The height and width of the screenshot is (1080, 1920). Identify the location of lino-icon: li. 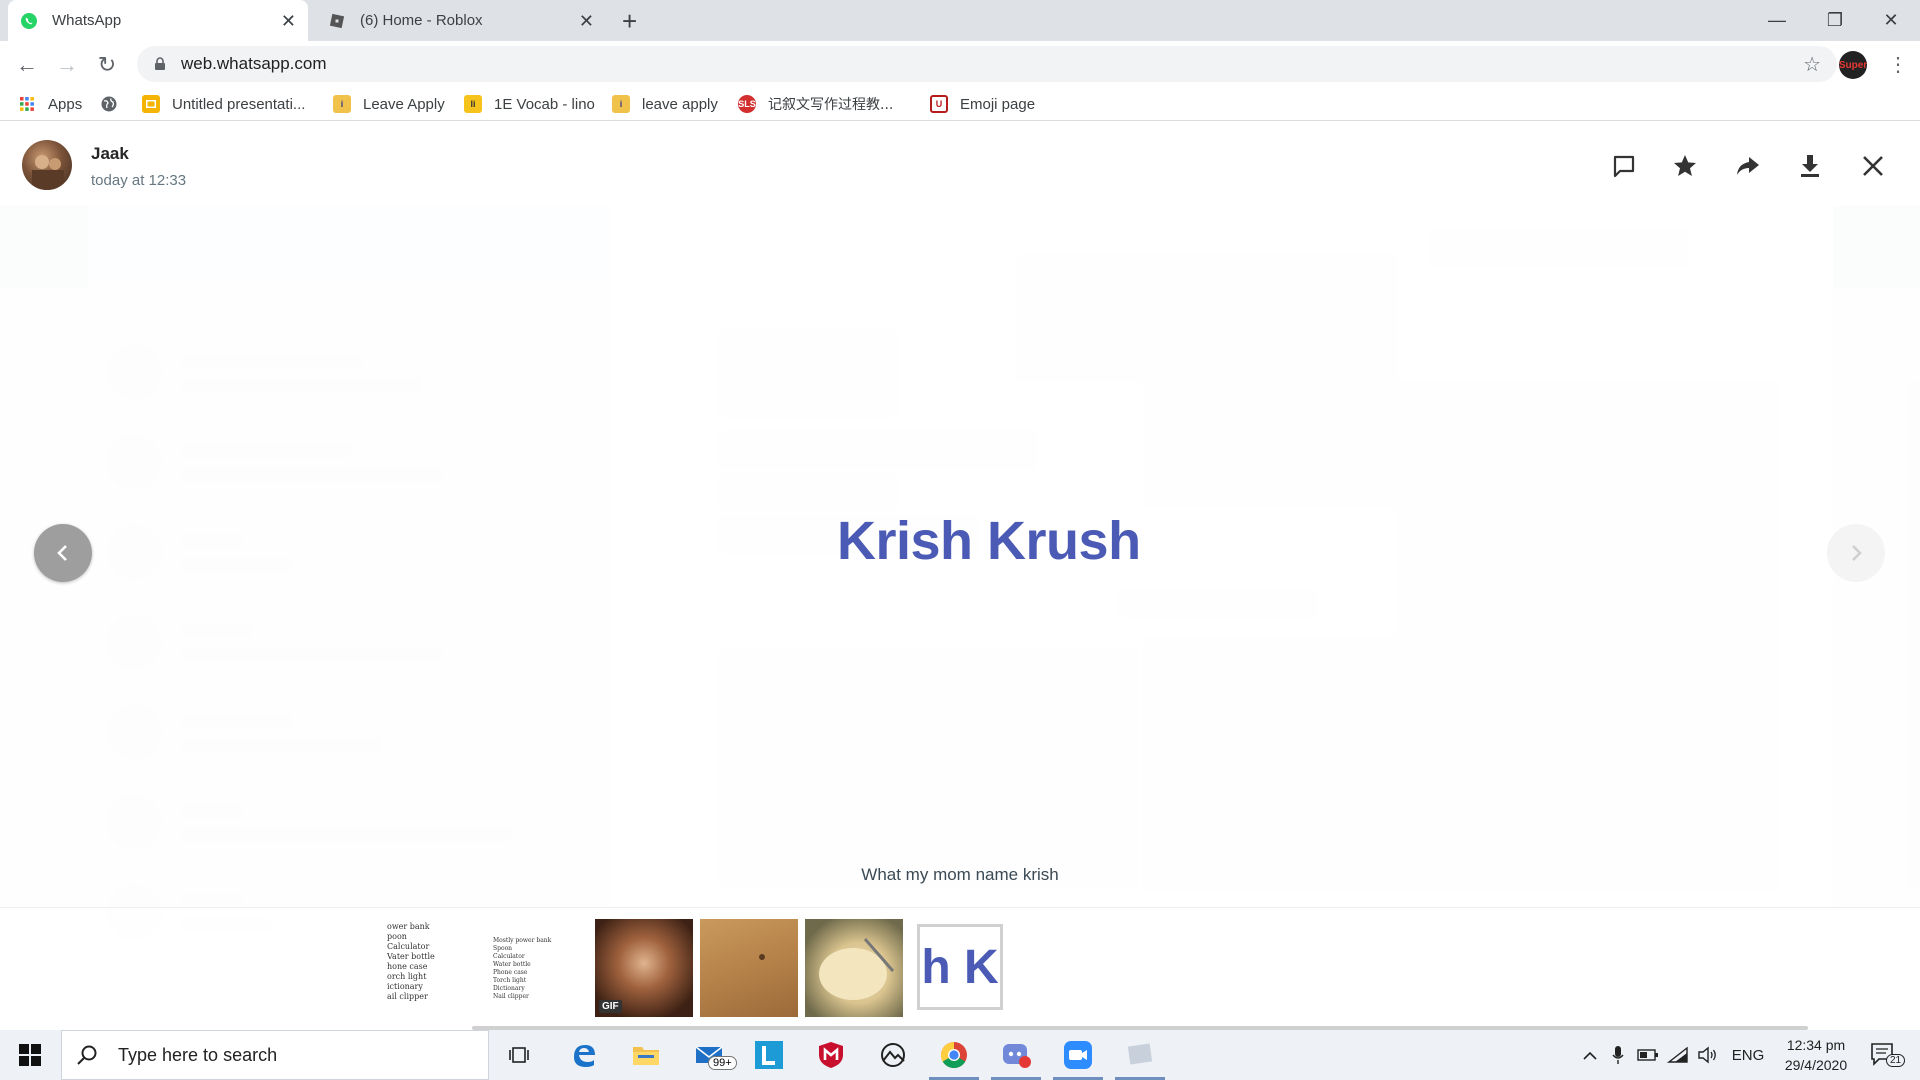
(473, 104).